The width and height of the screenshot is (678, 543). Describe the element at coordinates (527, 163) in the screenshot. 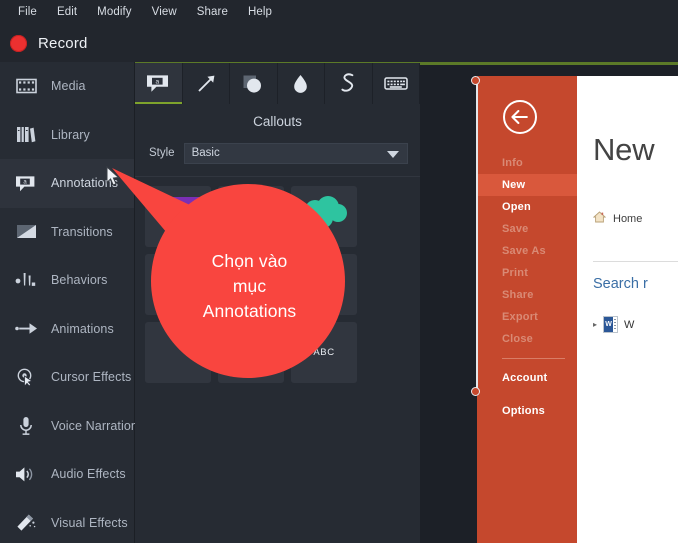

I see `backstage-item-info: Info` at that location.